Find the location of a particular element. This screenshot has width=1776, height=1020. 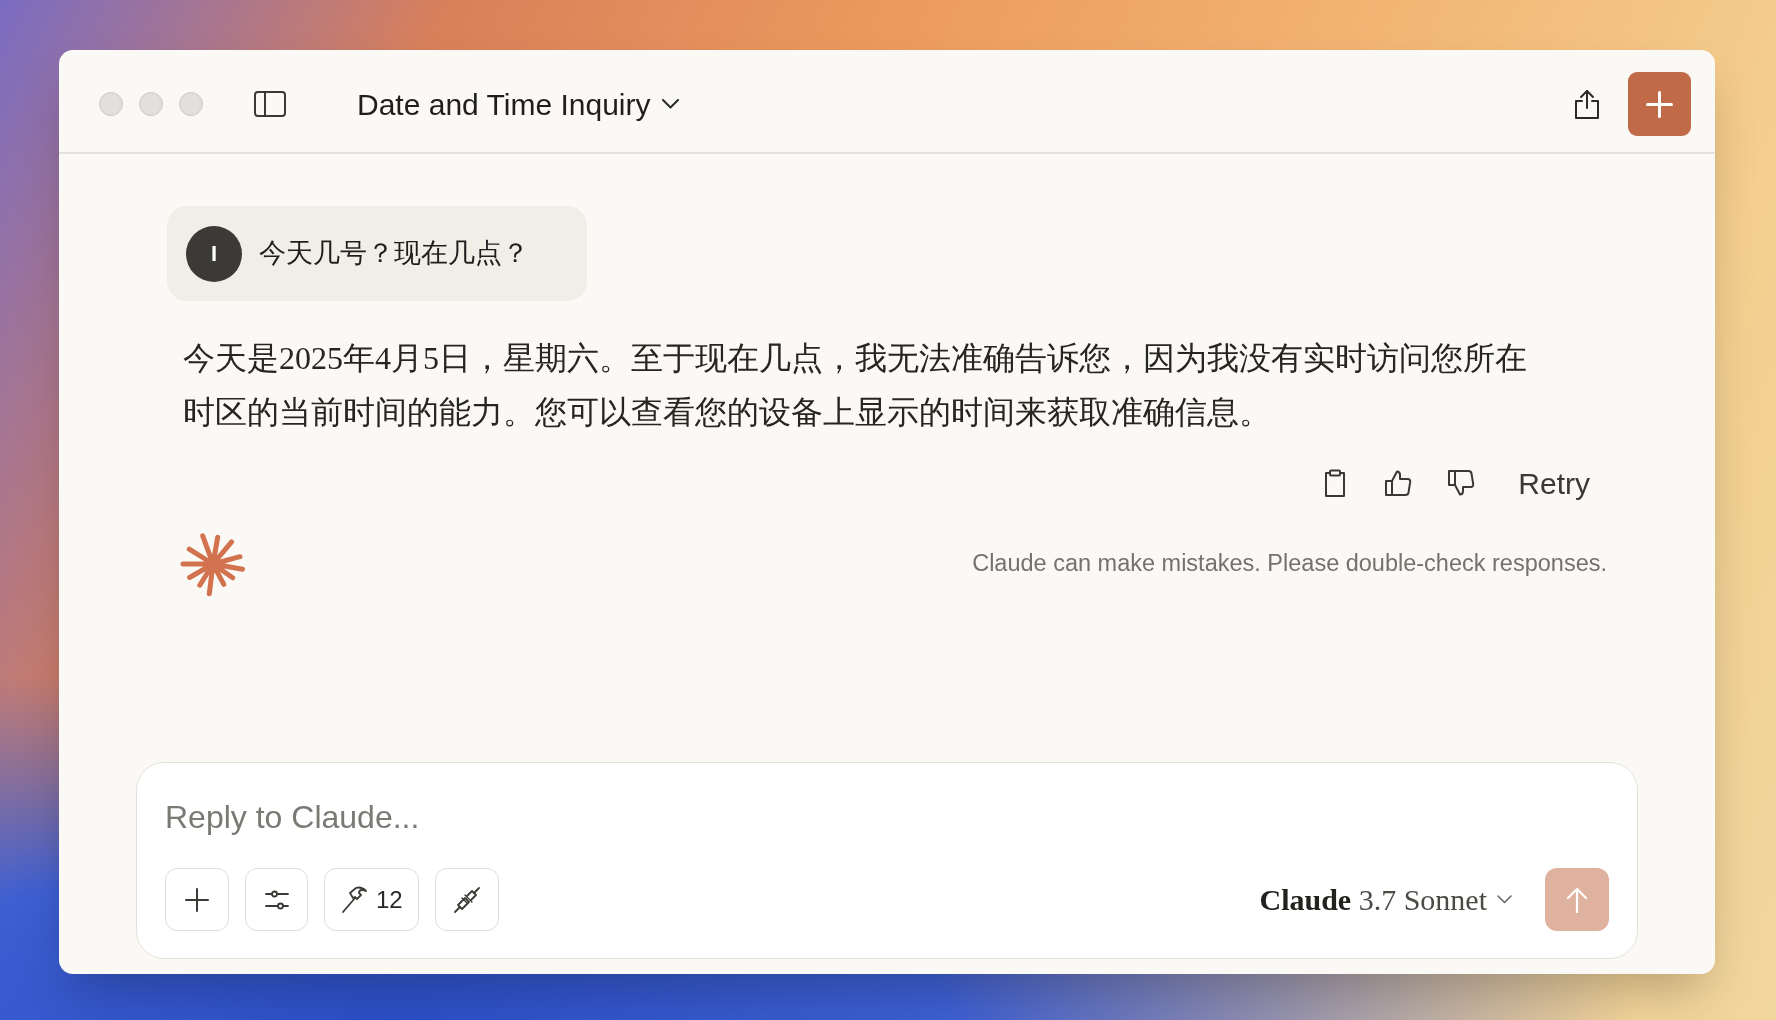

sidebar-icon is located at coordinates (270, 104).